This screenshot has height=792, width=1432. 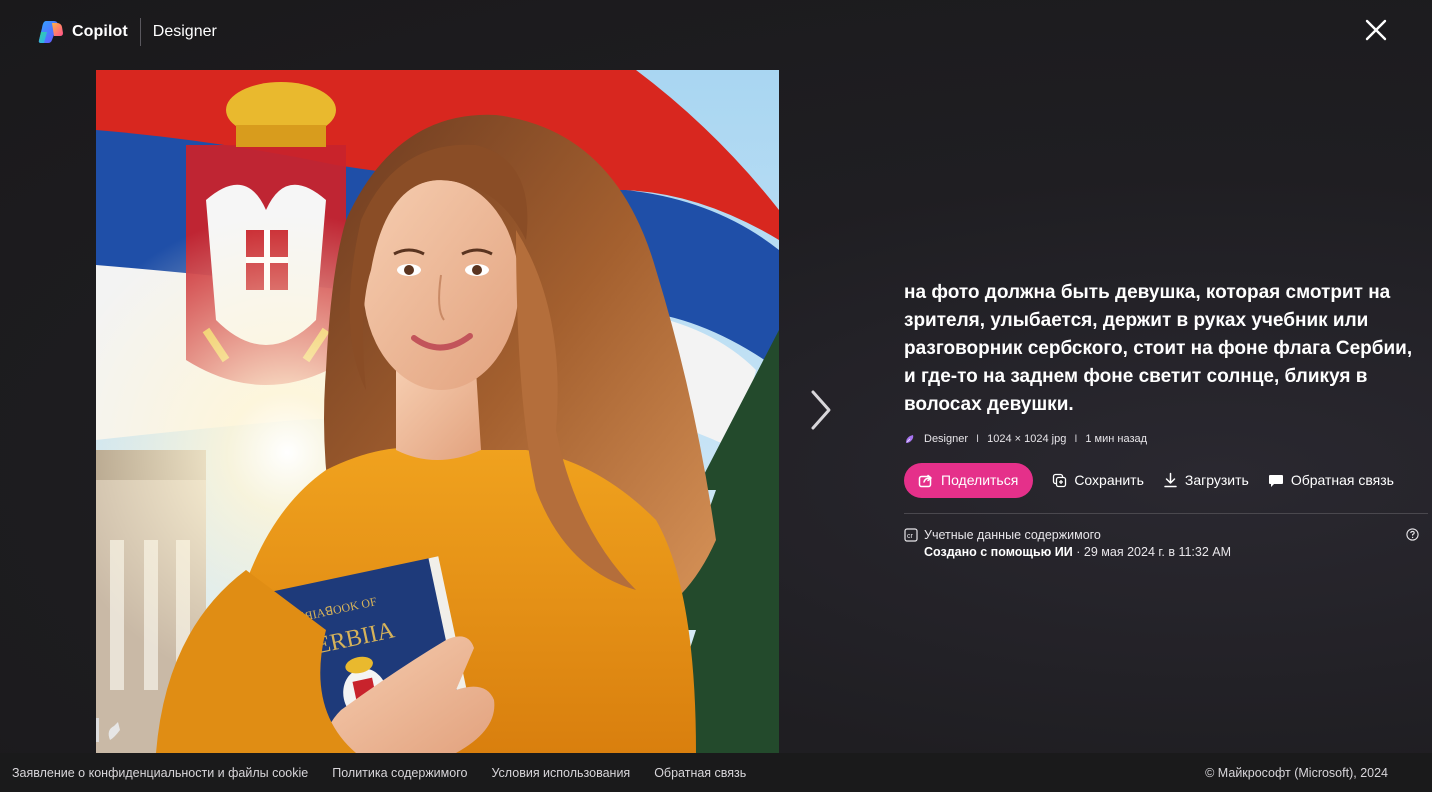 I want to click on brand: Copilot Designer, so click(x=127, y=32).